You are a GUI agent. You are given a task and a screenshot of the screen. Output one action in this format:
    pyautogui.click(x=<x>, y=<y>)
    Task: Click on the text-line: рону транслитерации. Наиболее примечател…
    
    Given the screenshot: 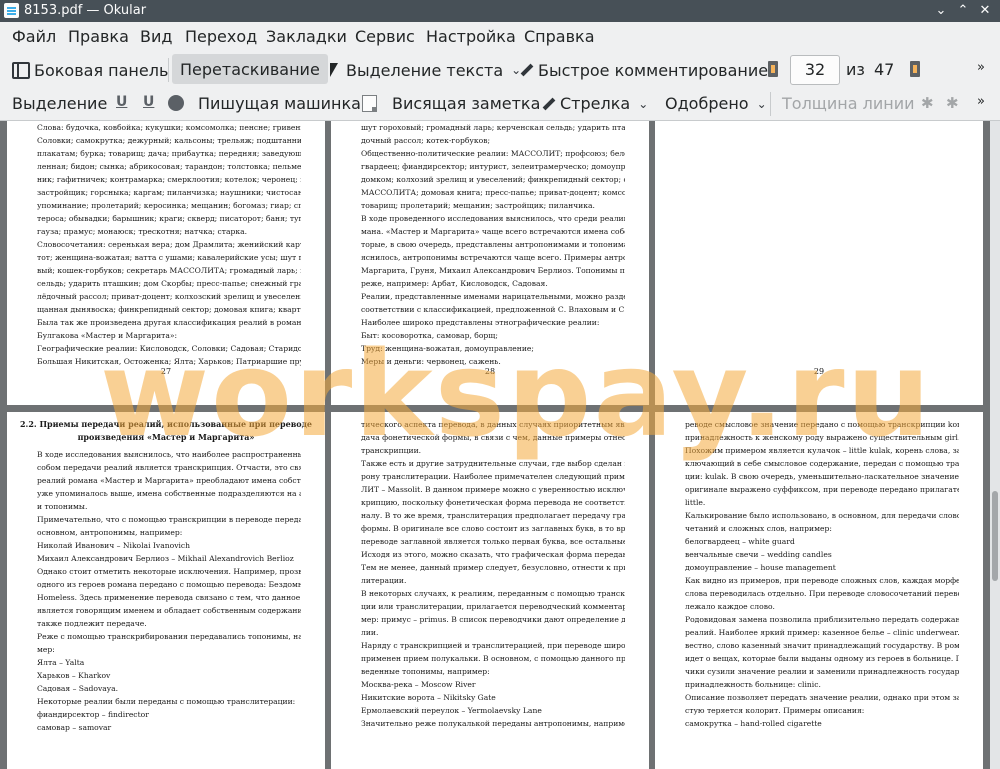 What is the action you would take?
    pyautogui.click(x=493, y=476)
    